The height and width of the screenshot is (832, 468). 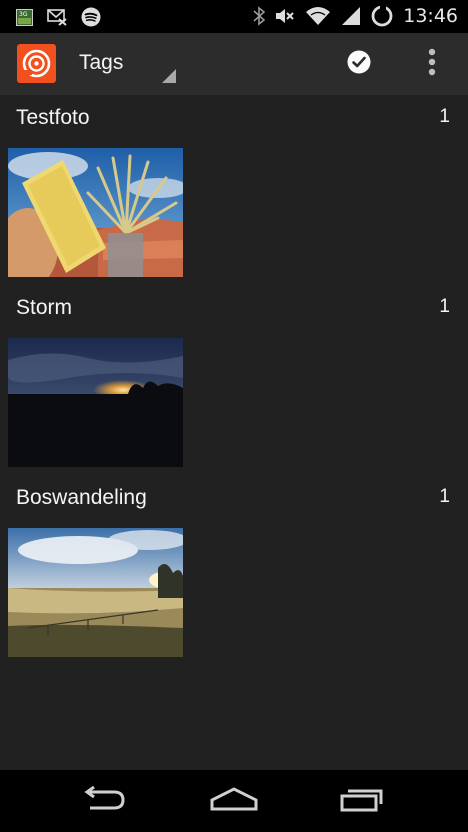 I want to click on back-button, so click(x=103, y=801).